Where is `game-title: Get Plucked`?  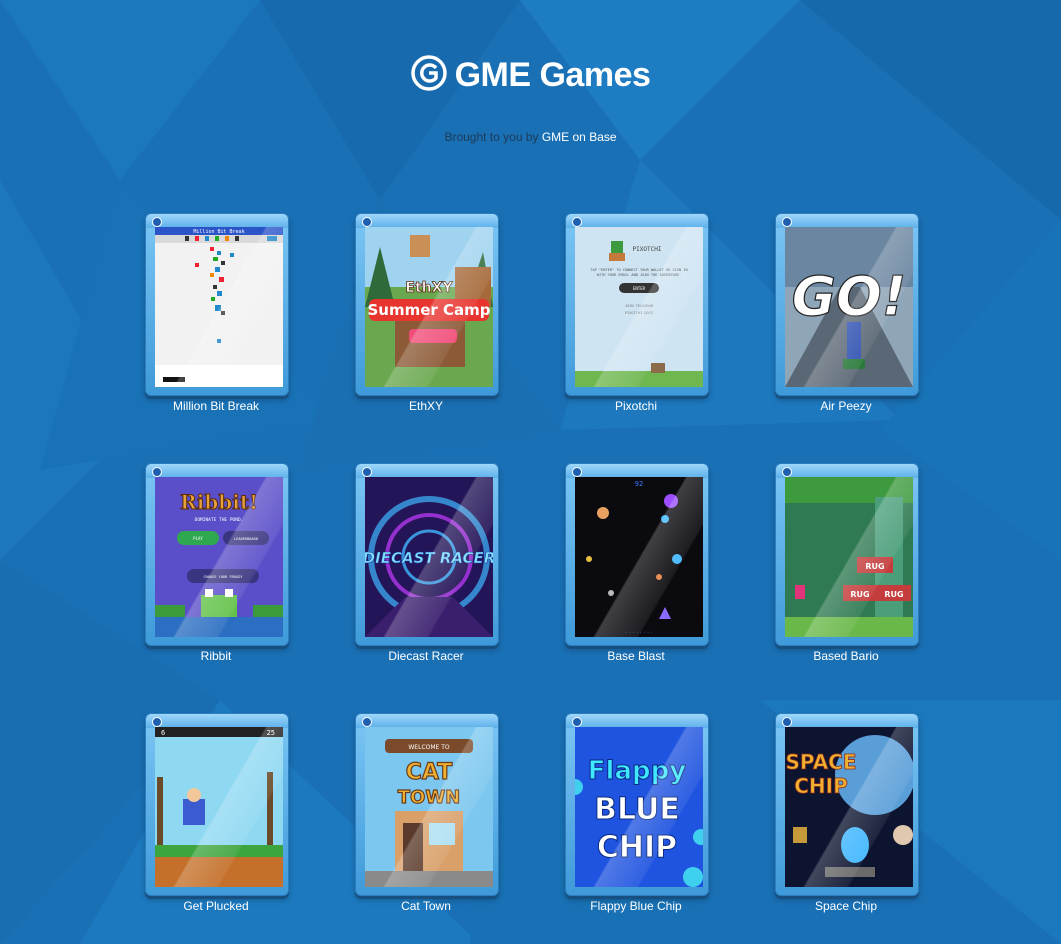 game-title: Get Plucked is located at coordinates (216, 906).